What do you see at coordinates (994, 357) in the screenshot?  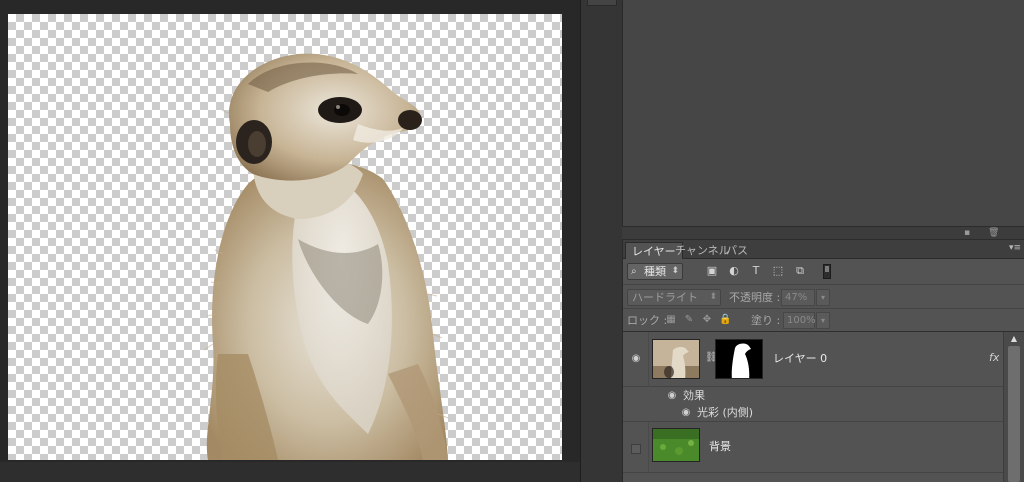 I see `fx-icon: fx` at bounding box center [994, 357].